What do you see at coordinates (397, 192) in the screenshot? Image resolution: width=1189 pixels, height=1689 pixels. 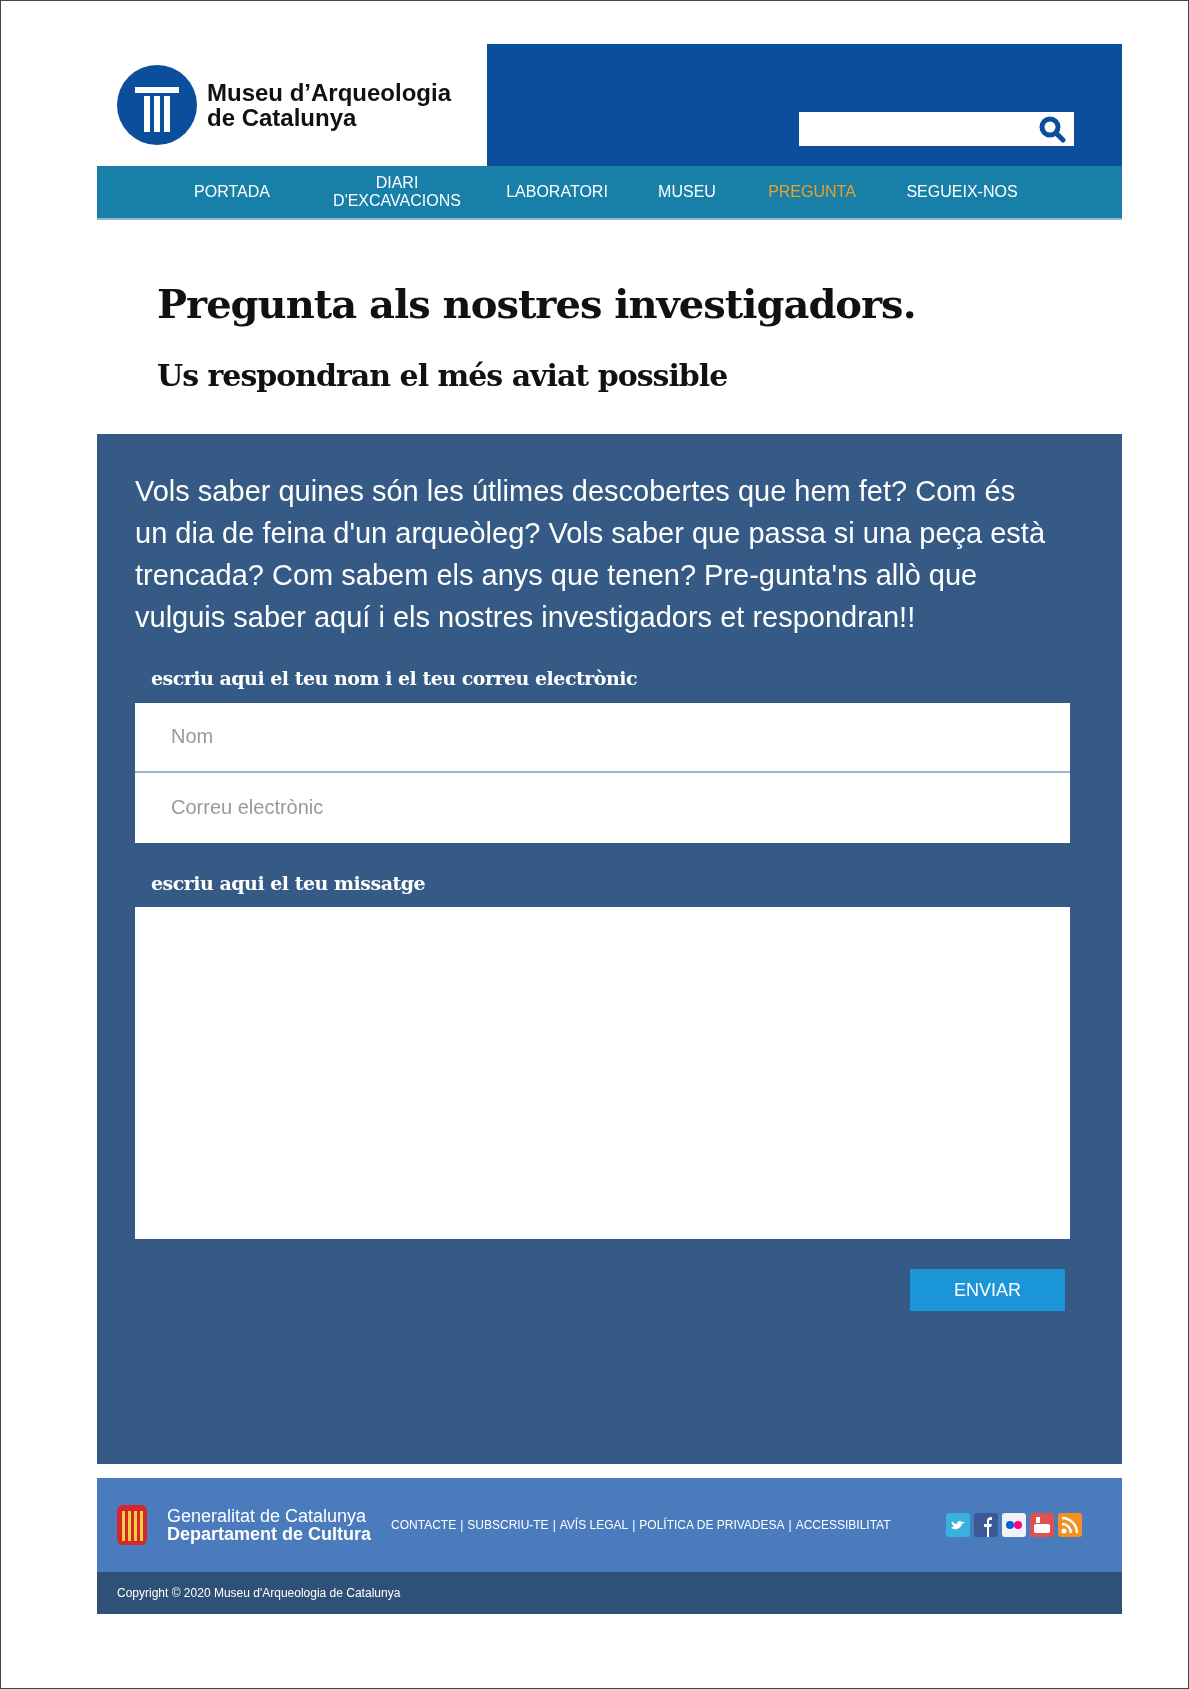 I see `nav-link: DIARI D'EXCAVACIONS` at bounding box center [397, 192].